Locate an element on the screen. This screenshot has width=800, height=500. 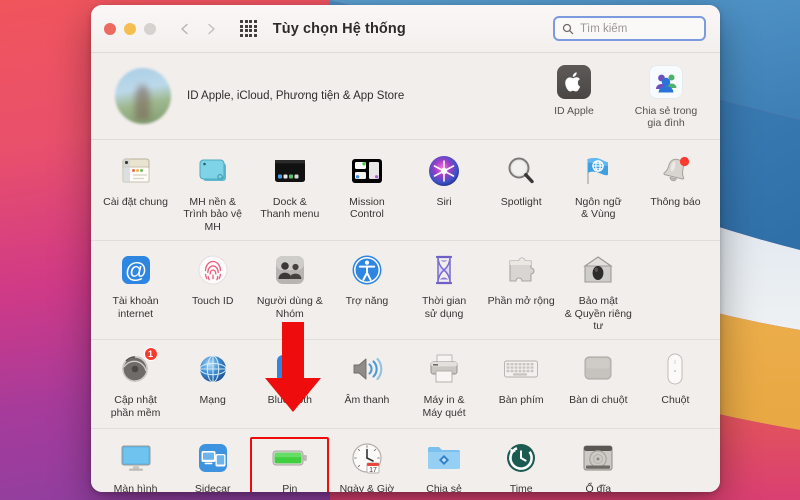
mouse-icon is located at coordinates (675, 369).